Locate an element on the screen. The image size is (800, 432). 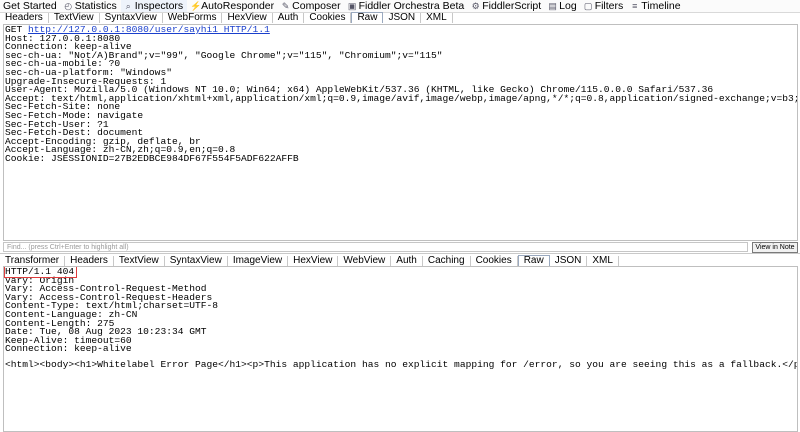
request-tab-raw: Raw is located at coordinates (367, 17).